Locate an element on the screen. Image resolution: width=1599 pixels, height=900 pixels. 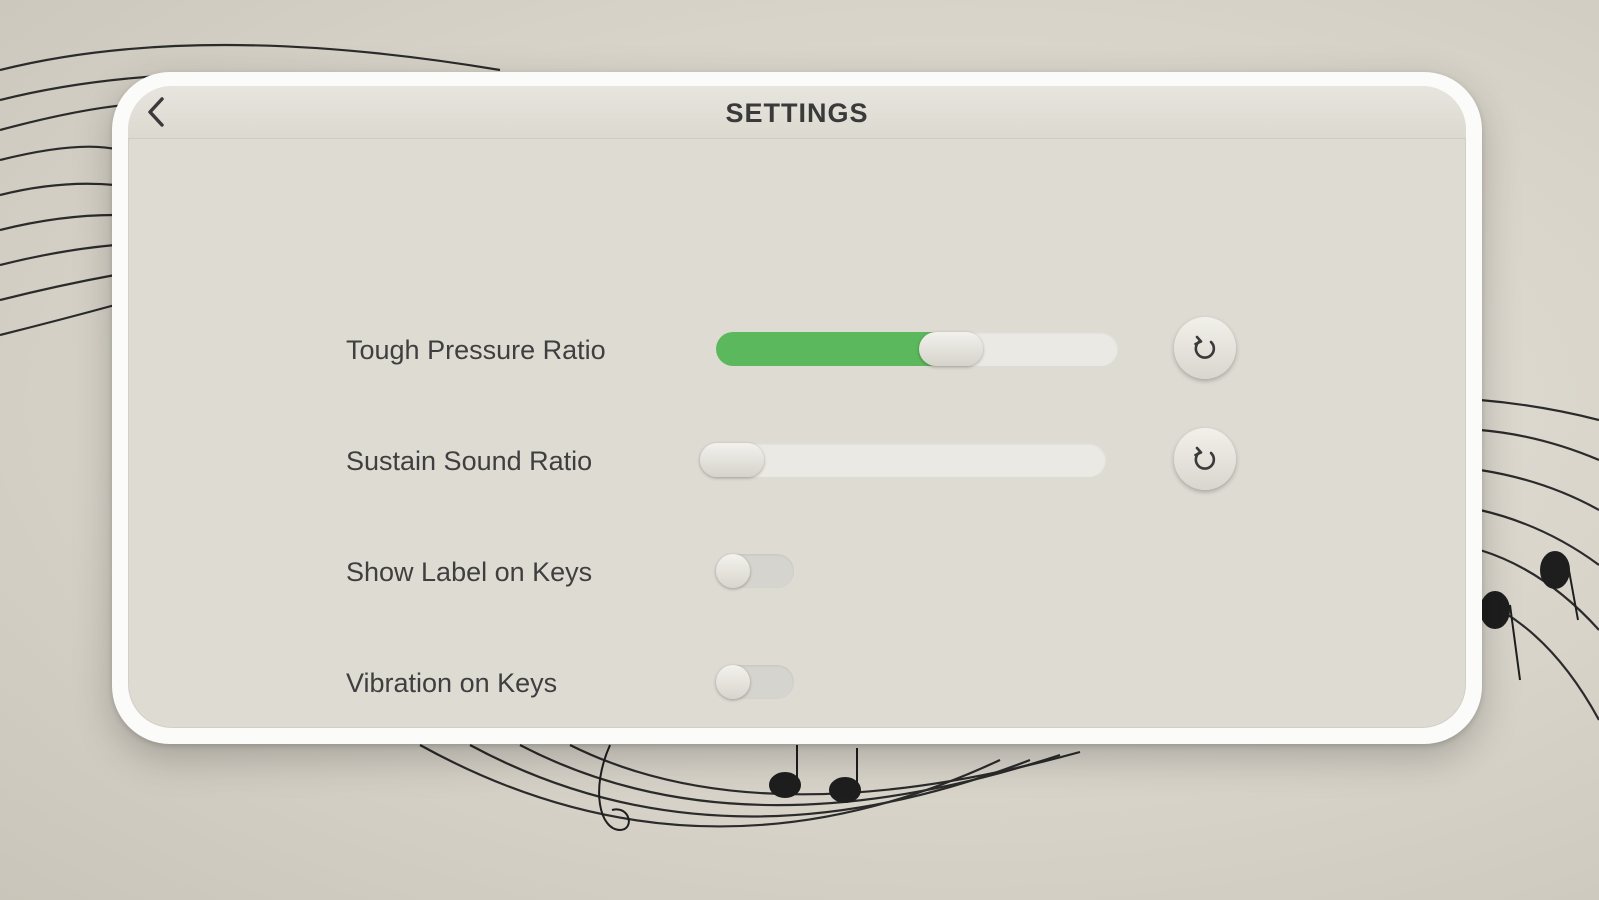
page-title: SETTINGS is located at coordinates (797, 113).